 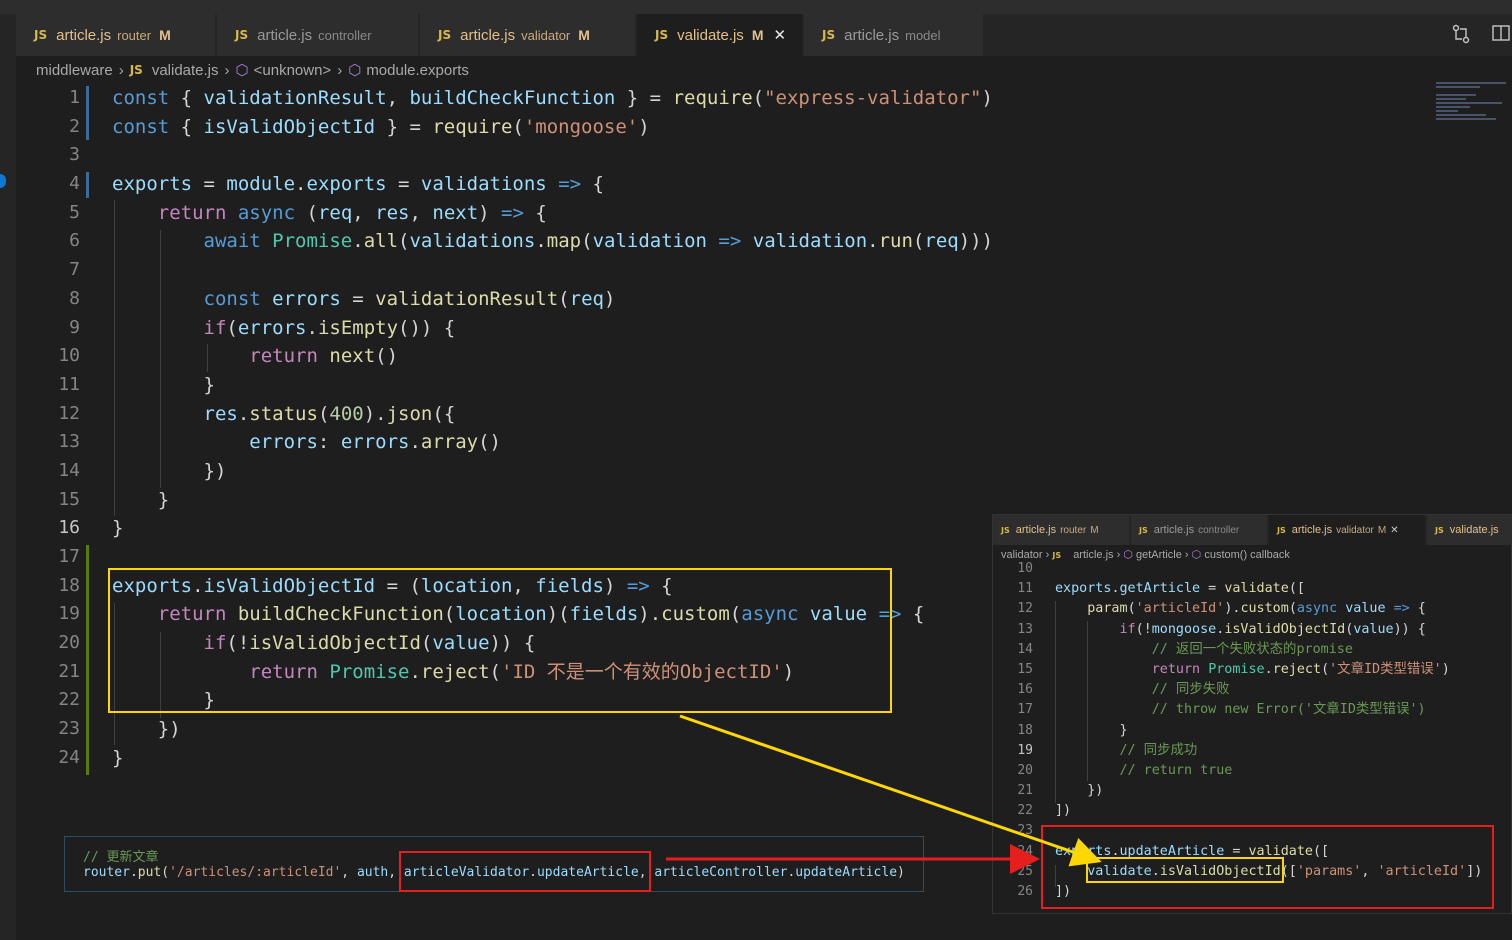 What do you see at coordinates (69, 442) in the screenshot?
I see `line-number: 13` at bounding box center [69, 442].